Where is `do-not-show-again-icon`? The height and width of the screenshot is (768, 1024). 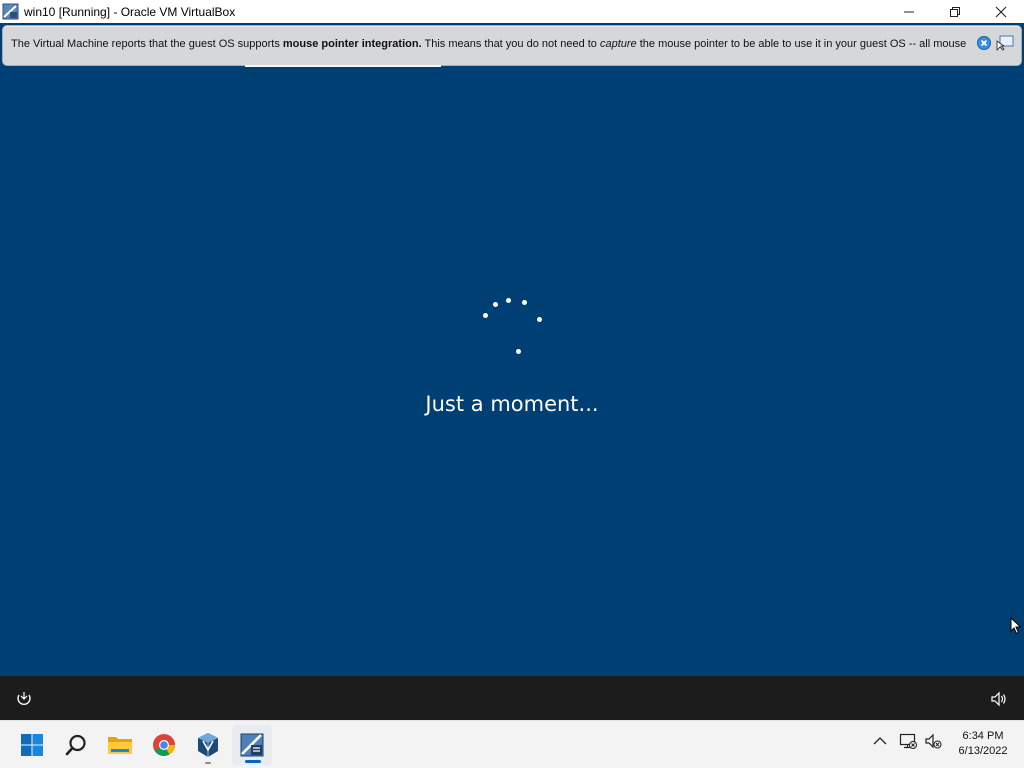
do-not-show-again-icon is located at coordinates (1005, 43).